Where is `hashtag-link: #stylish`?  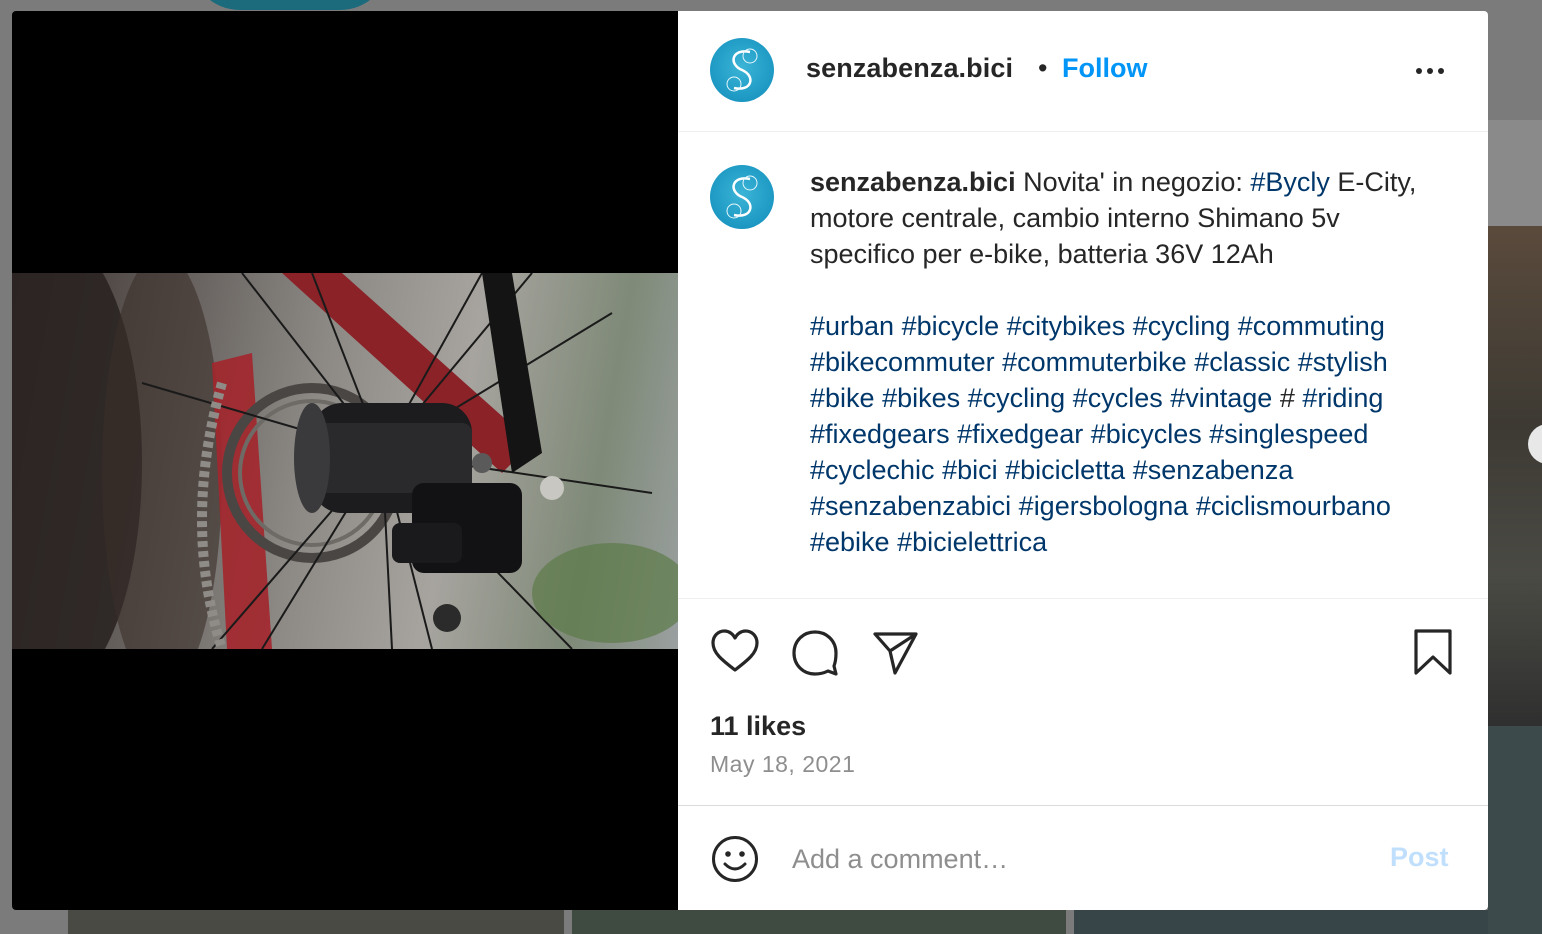 hashtag-link: #stylish is located at coordinates (1343, 362).